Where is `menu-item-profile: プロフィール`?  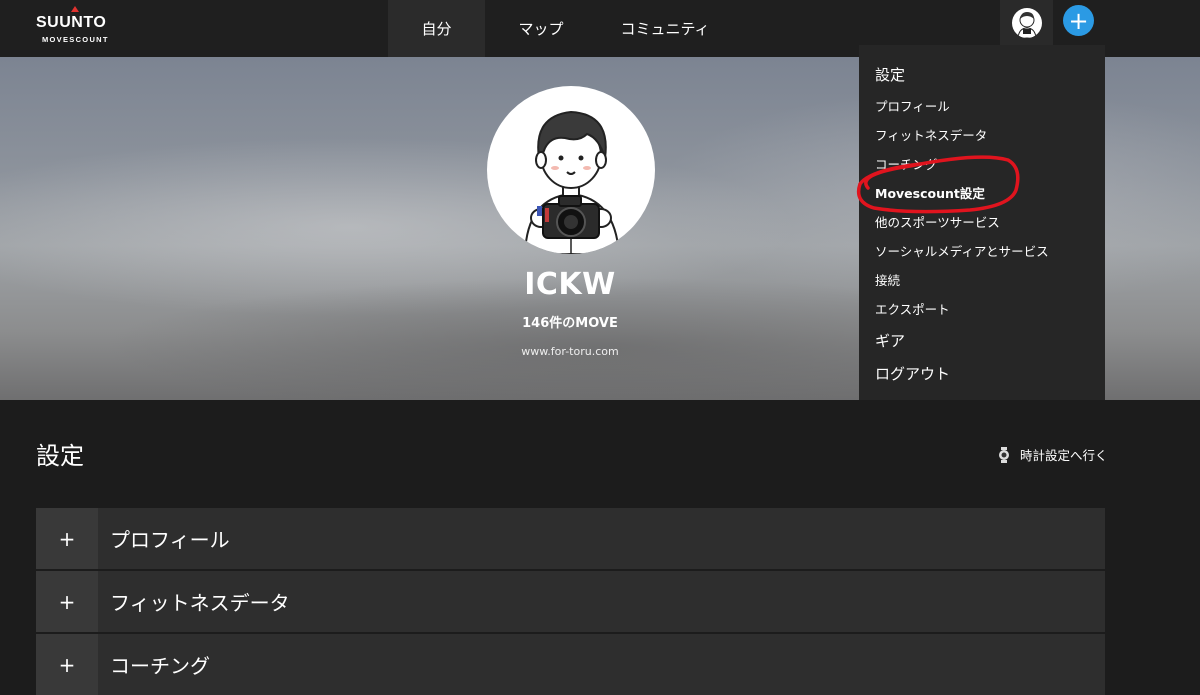
menu-item-profile: プロフィール is located at coordinates (912, 105).